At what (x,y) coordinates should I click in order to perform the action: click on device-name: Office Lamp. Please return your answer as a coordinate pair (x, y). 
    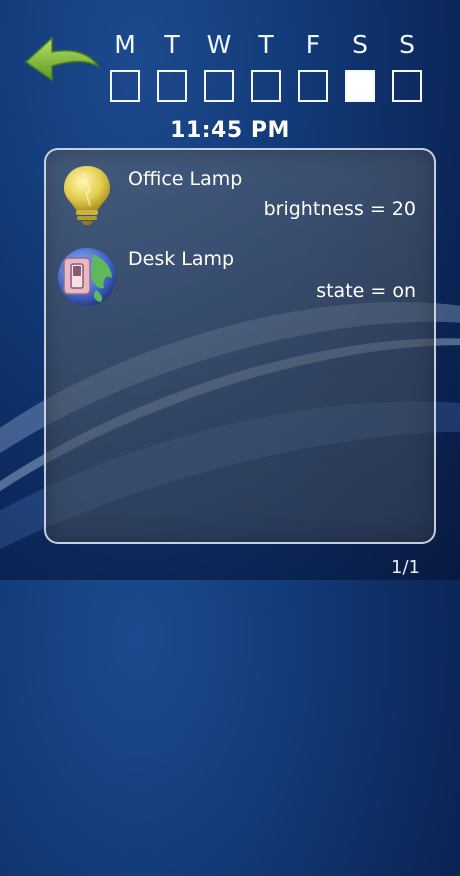
    Looking at the image, I should click on (185, 179).